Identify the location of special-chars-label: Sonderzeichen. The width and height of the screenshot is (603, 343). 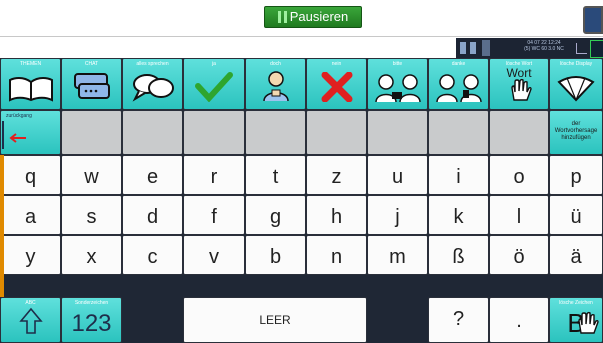
(91, 303).